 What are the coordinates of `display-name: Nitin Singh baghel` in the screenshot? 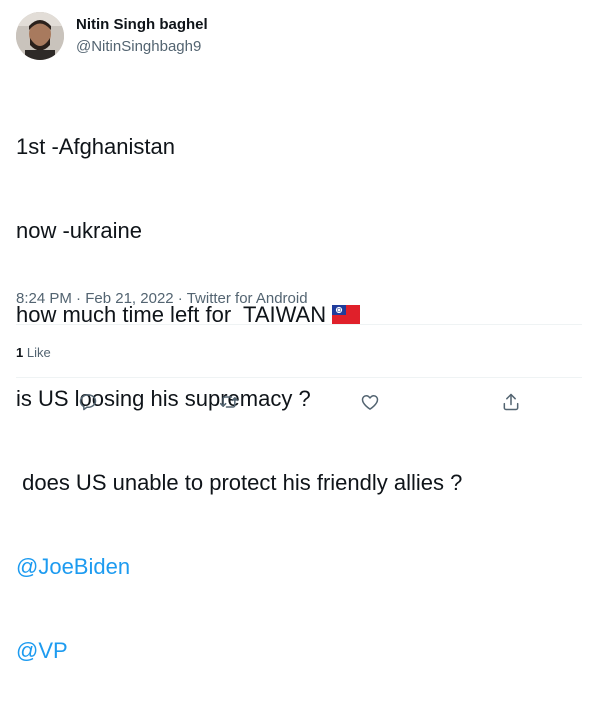 It's located at (142, 24).